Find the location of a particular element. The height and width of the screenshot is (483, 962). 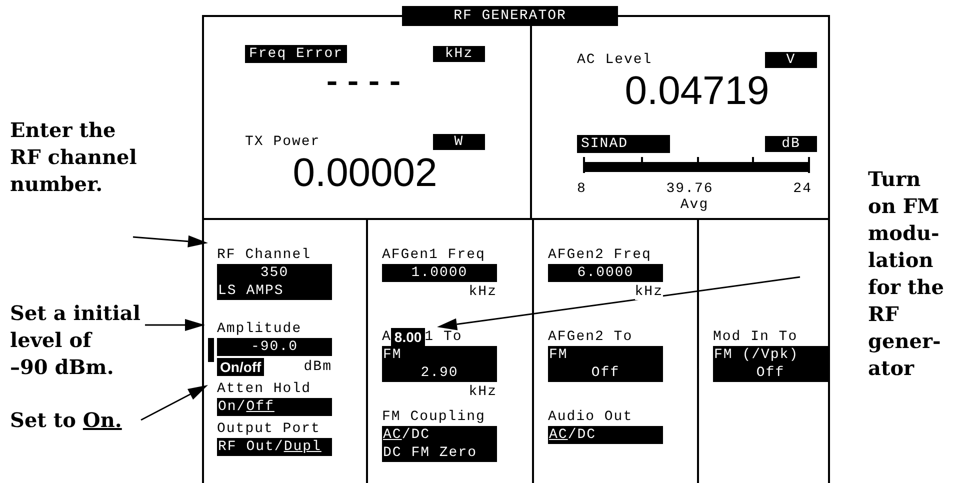

field-value: FM (/Vpk) Off is located at coordinates (770, 364).